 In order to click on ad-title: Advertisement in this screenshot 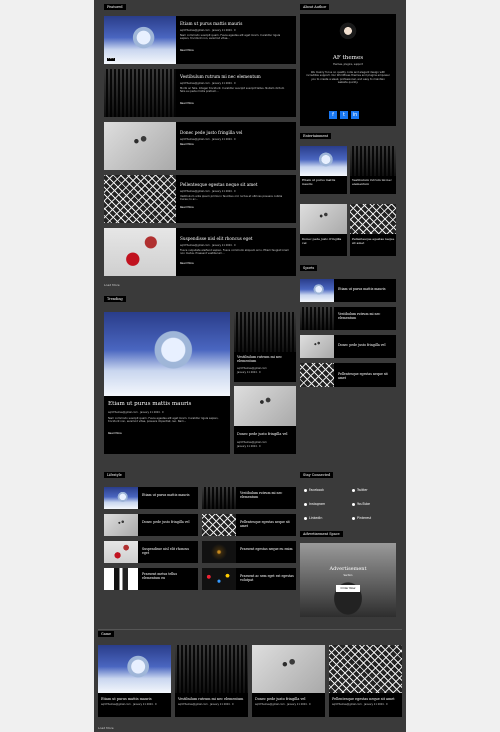, I will do `click(348, 569)`.